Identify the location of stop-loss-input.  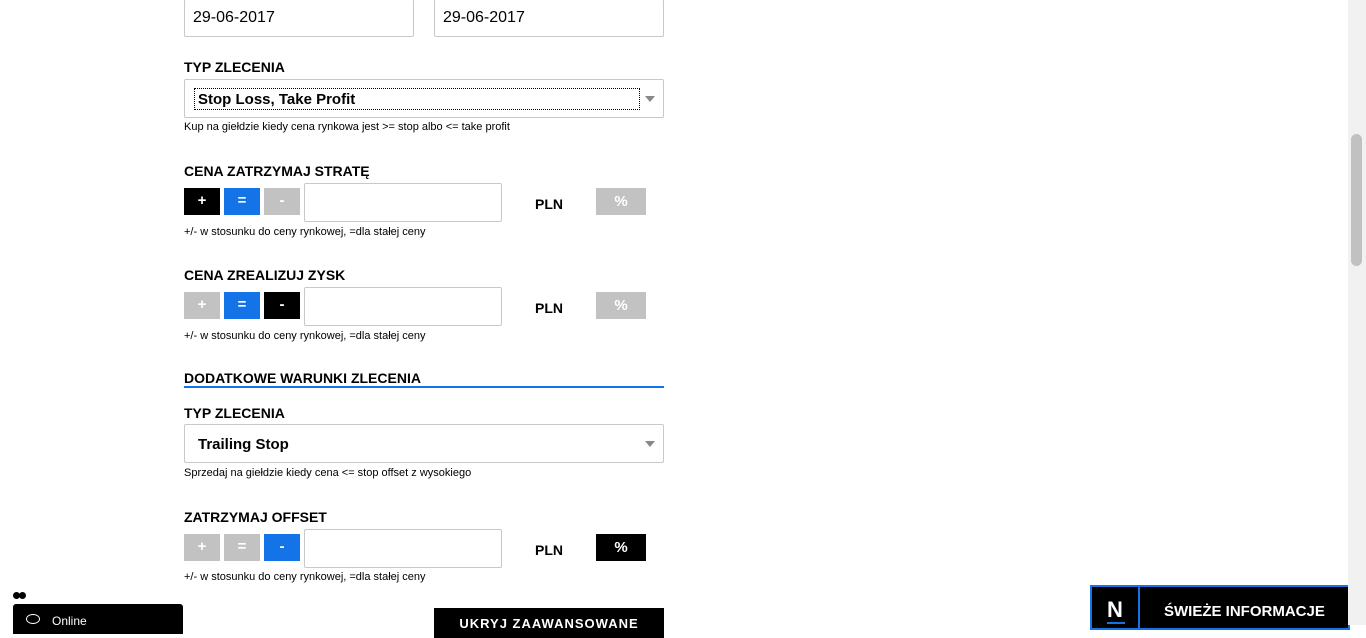
(403, 202).